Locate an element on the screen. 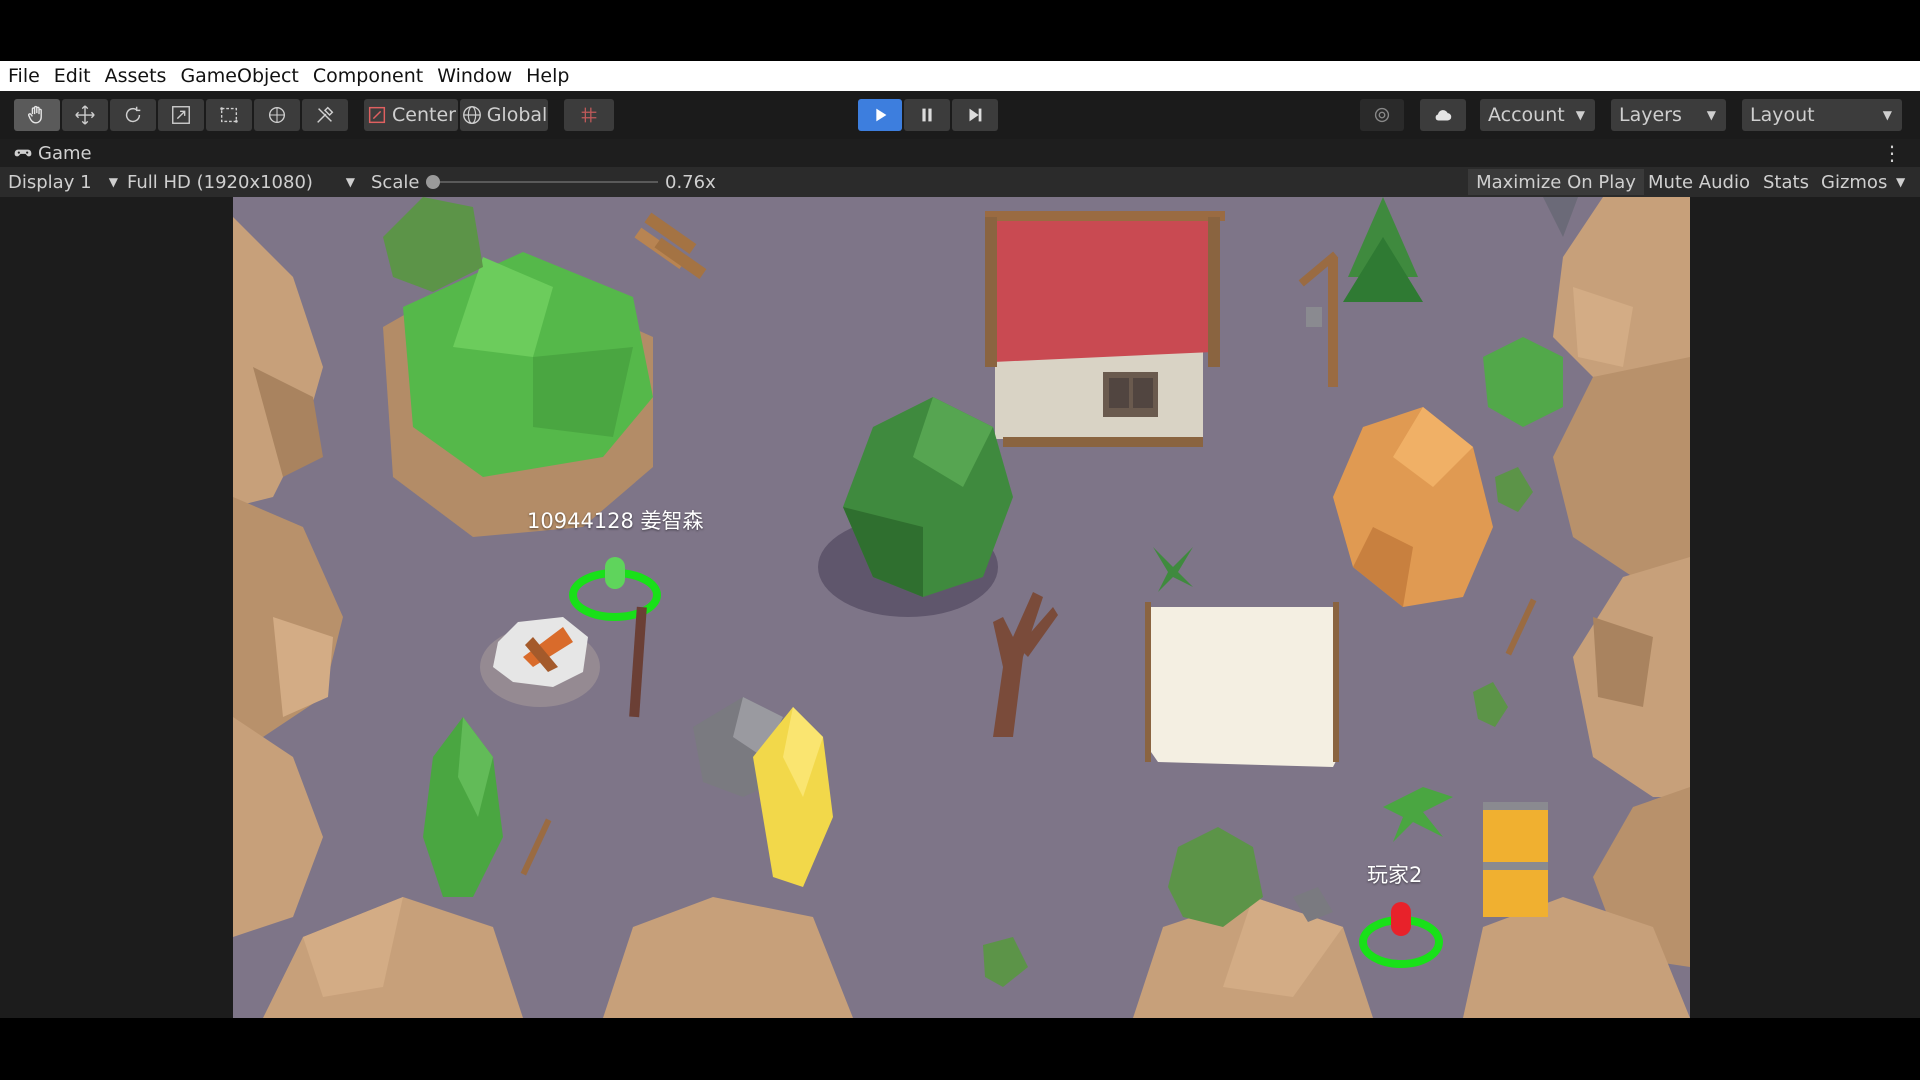 This screenshot has height=1080, width=1920. pivot-mode-button: Center is located at coordinates (411, 115).